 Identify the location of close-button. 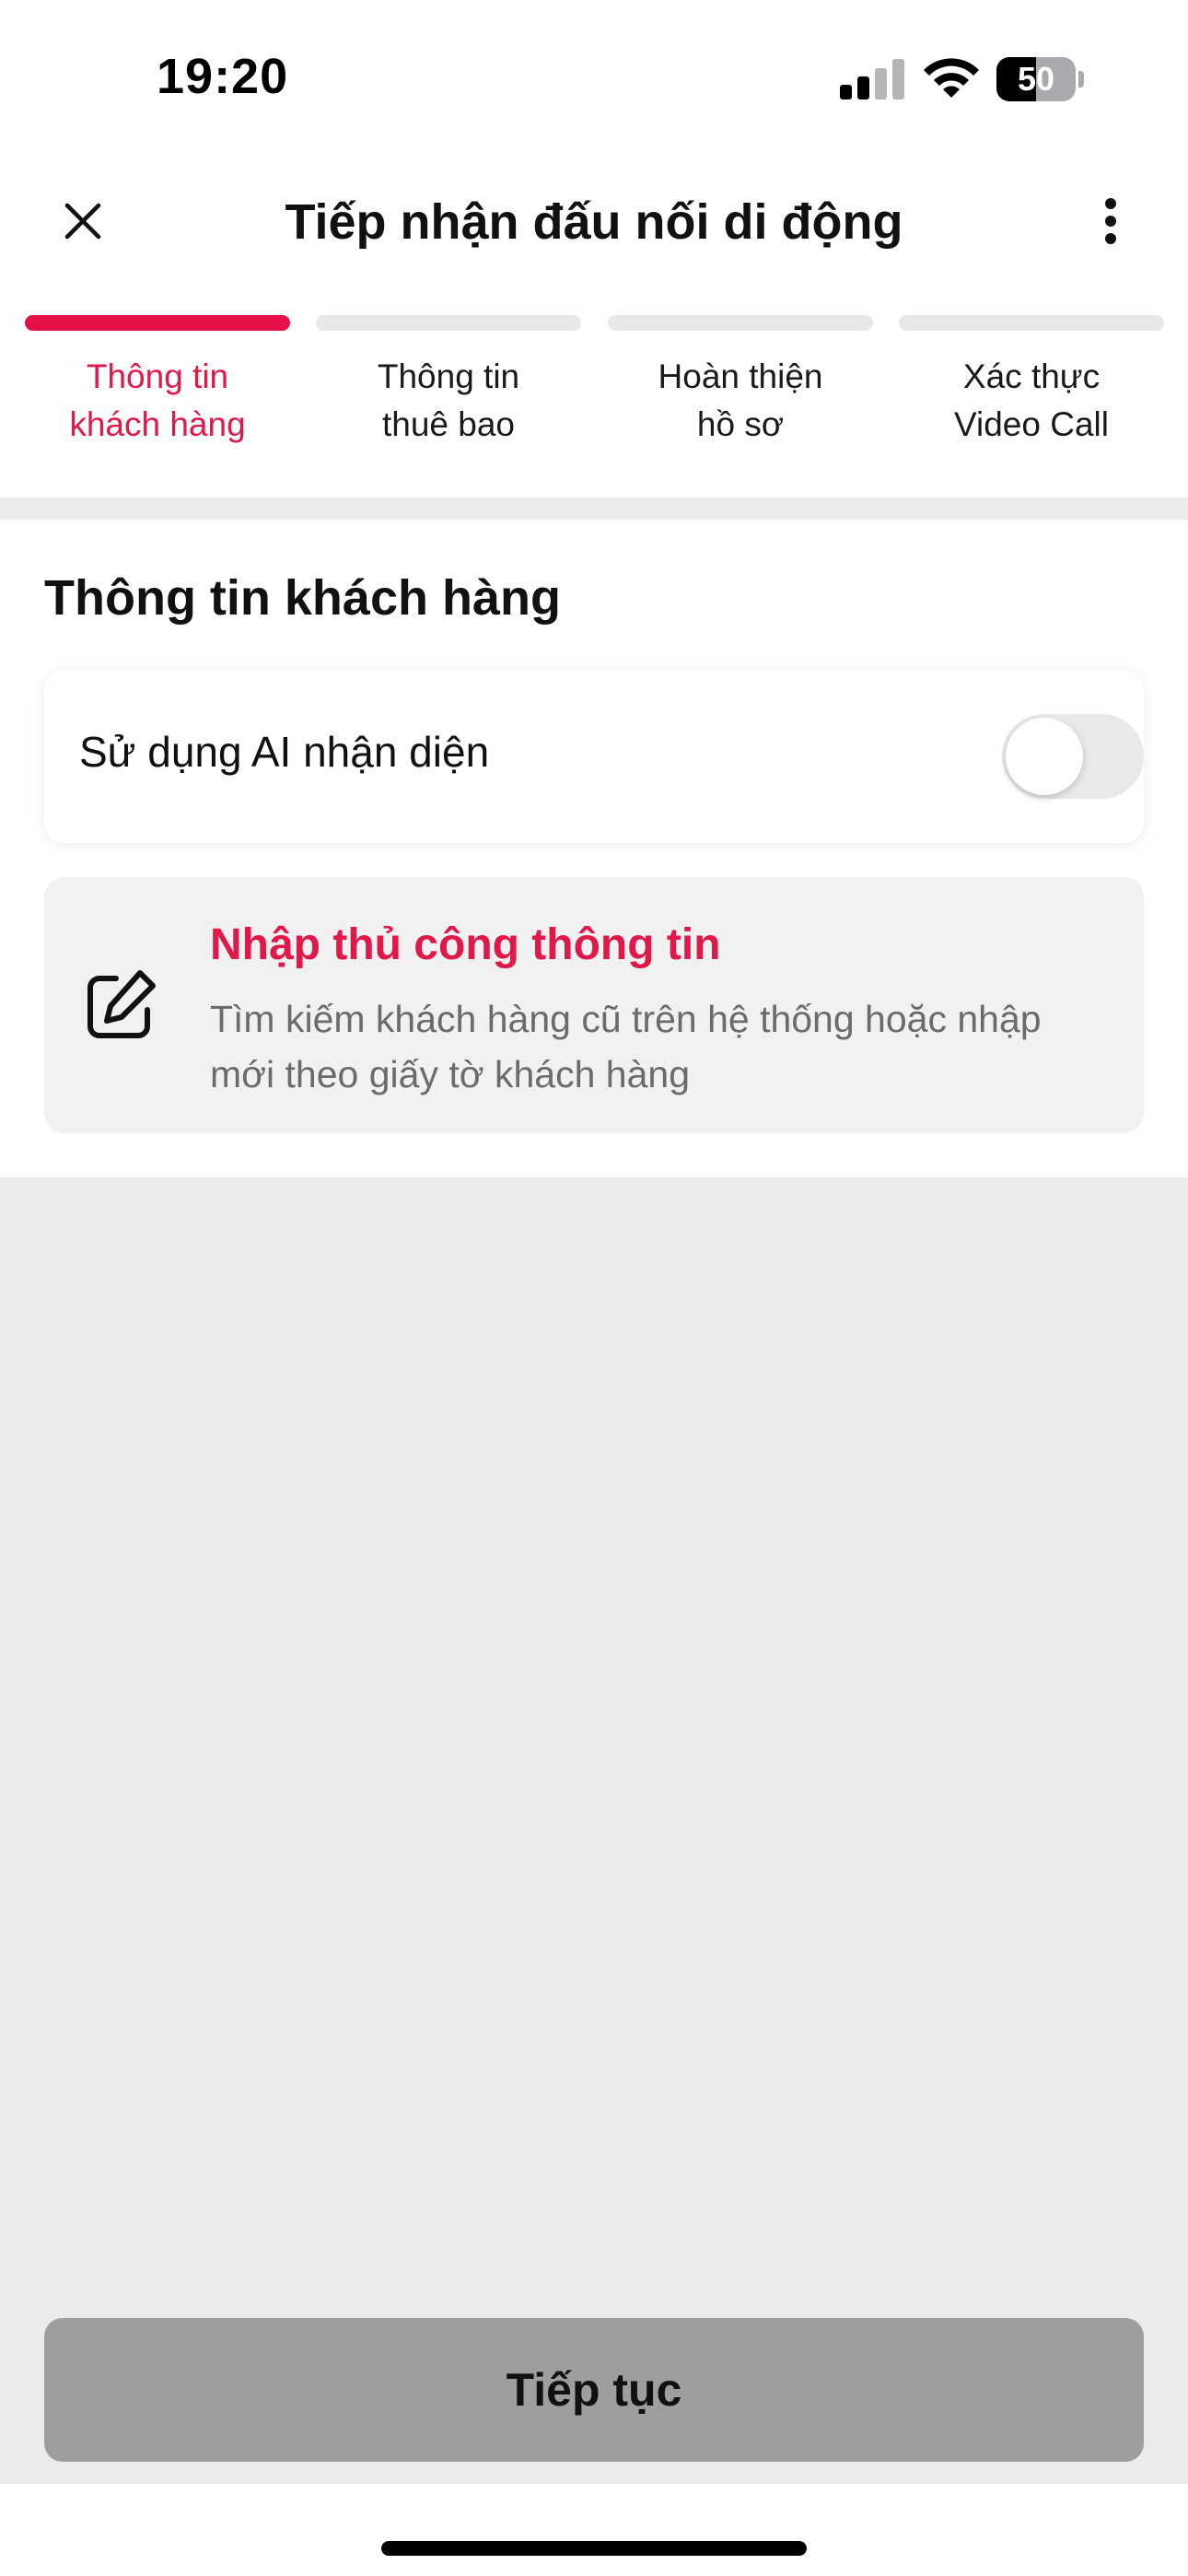
(82, 221).